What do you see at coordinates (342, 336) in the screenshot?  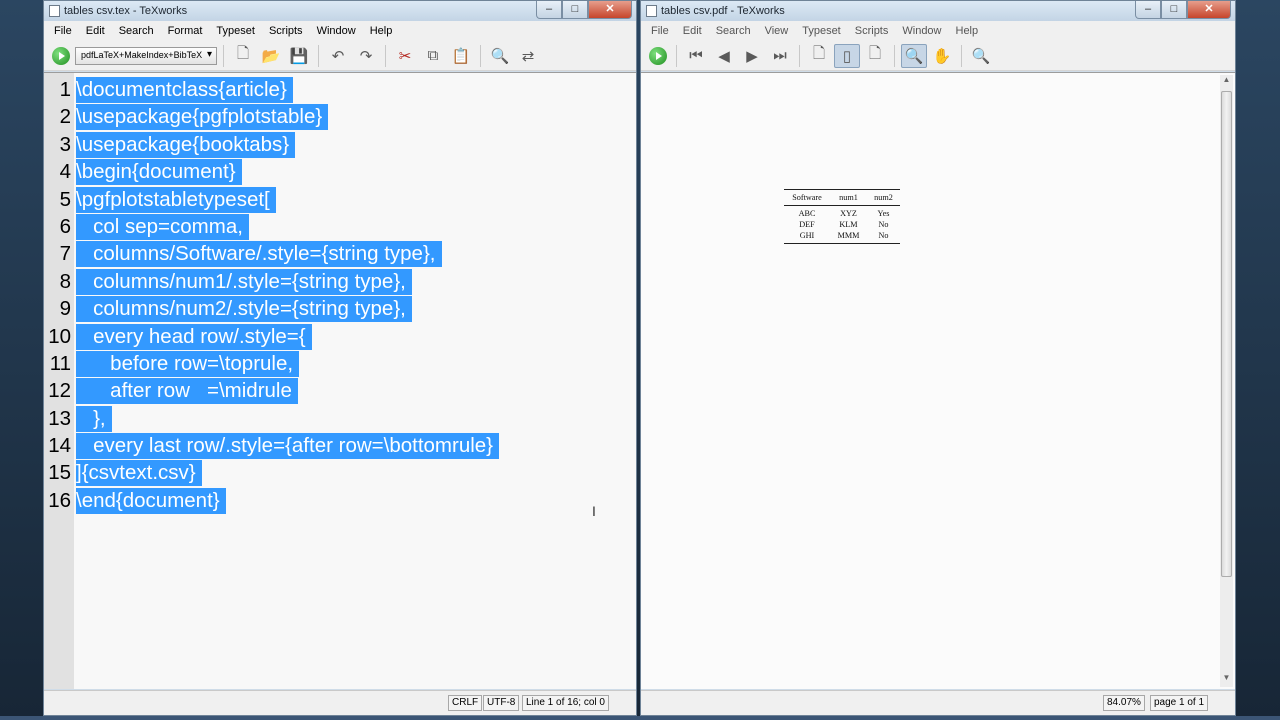 I see `code-line: 10 every head row/.style={` at bounding box center [342, 336].